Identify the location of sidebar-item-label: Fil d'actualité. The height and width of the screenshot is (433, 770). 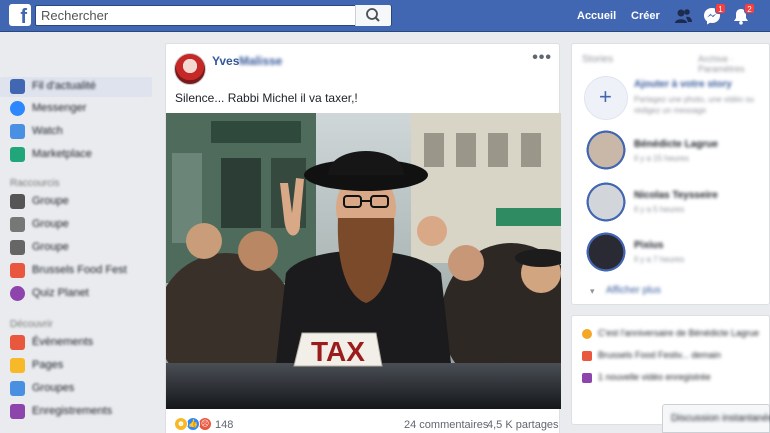
(64, 86).